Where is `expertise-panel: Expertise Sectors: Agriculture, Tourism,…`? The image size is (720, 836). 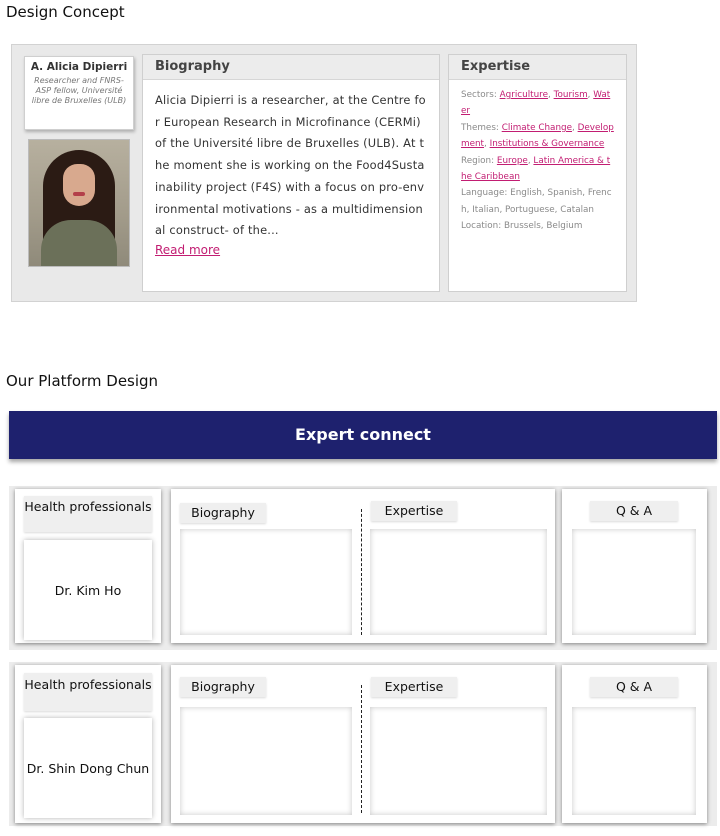
expertise-panel: Expertise Sectors: Agriculture, Tourism,… is located at coordinates (537, 173).